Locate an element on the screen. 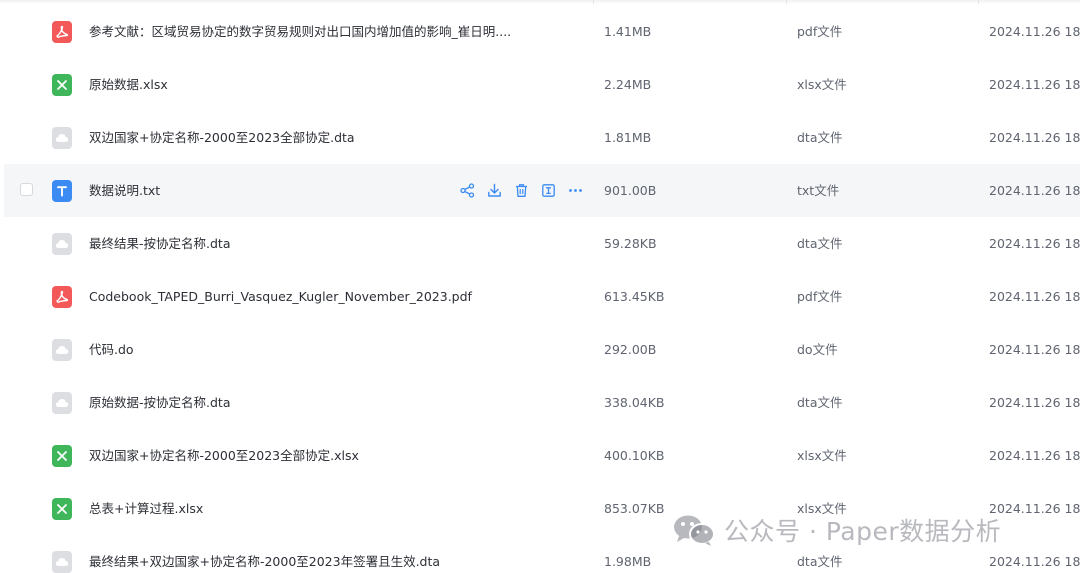  file-name: 代码.do is located at coordinates (111, 349).